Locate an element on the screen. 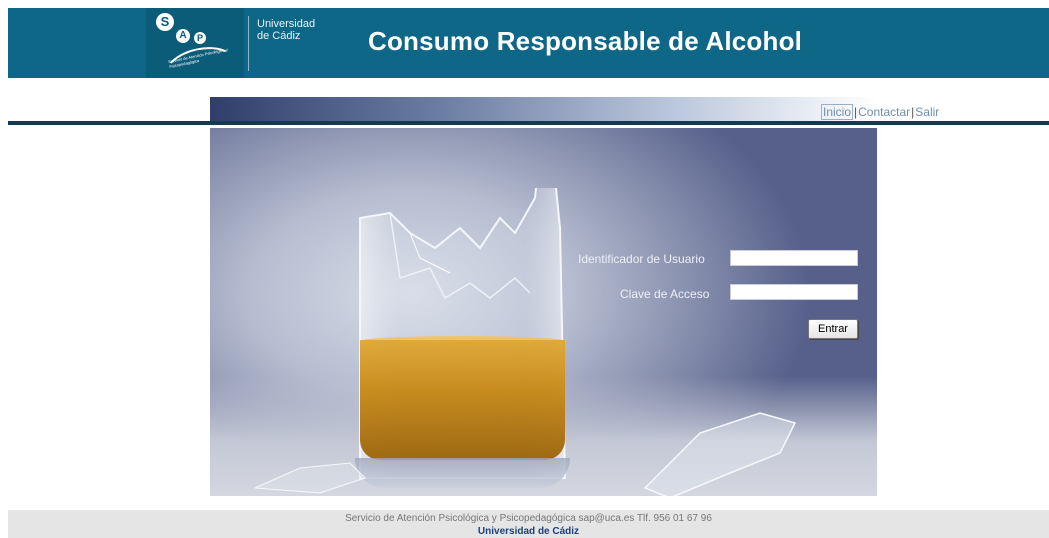  glass-shard-left is located at coordinates (310, 478).